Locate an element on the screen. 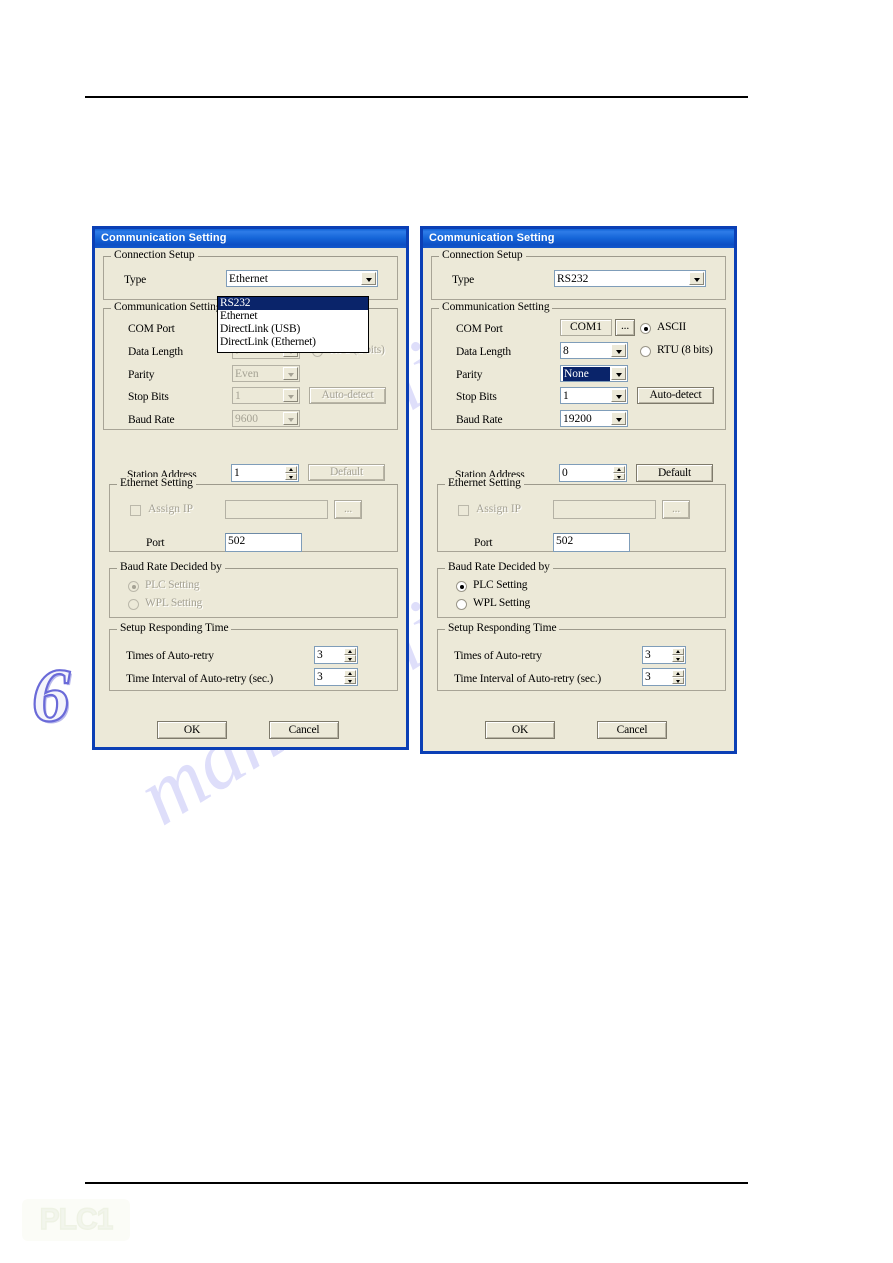  group-connection-setup: Connection Setup Type Ethernet is located at coordinates (250, 274).